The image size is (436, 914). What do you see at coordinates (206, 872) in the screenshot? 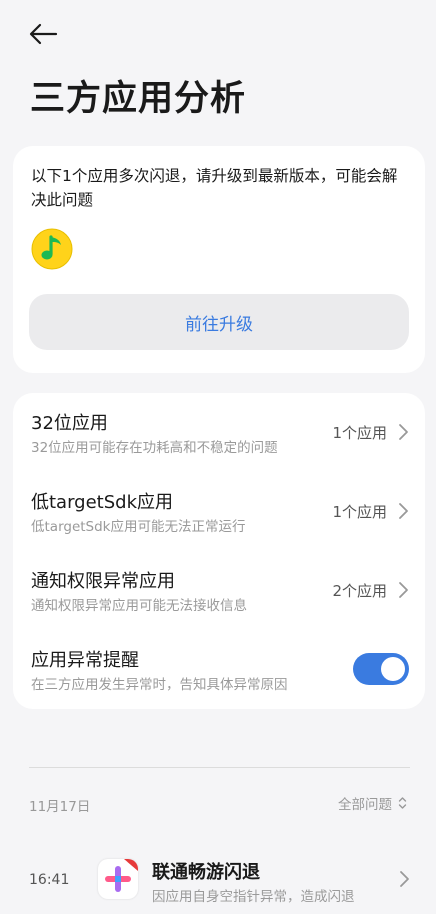
I see `event-title: 联通畅游闪退` at bounding box center [206, 872].